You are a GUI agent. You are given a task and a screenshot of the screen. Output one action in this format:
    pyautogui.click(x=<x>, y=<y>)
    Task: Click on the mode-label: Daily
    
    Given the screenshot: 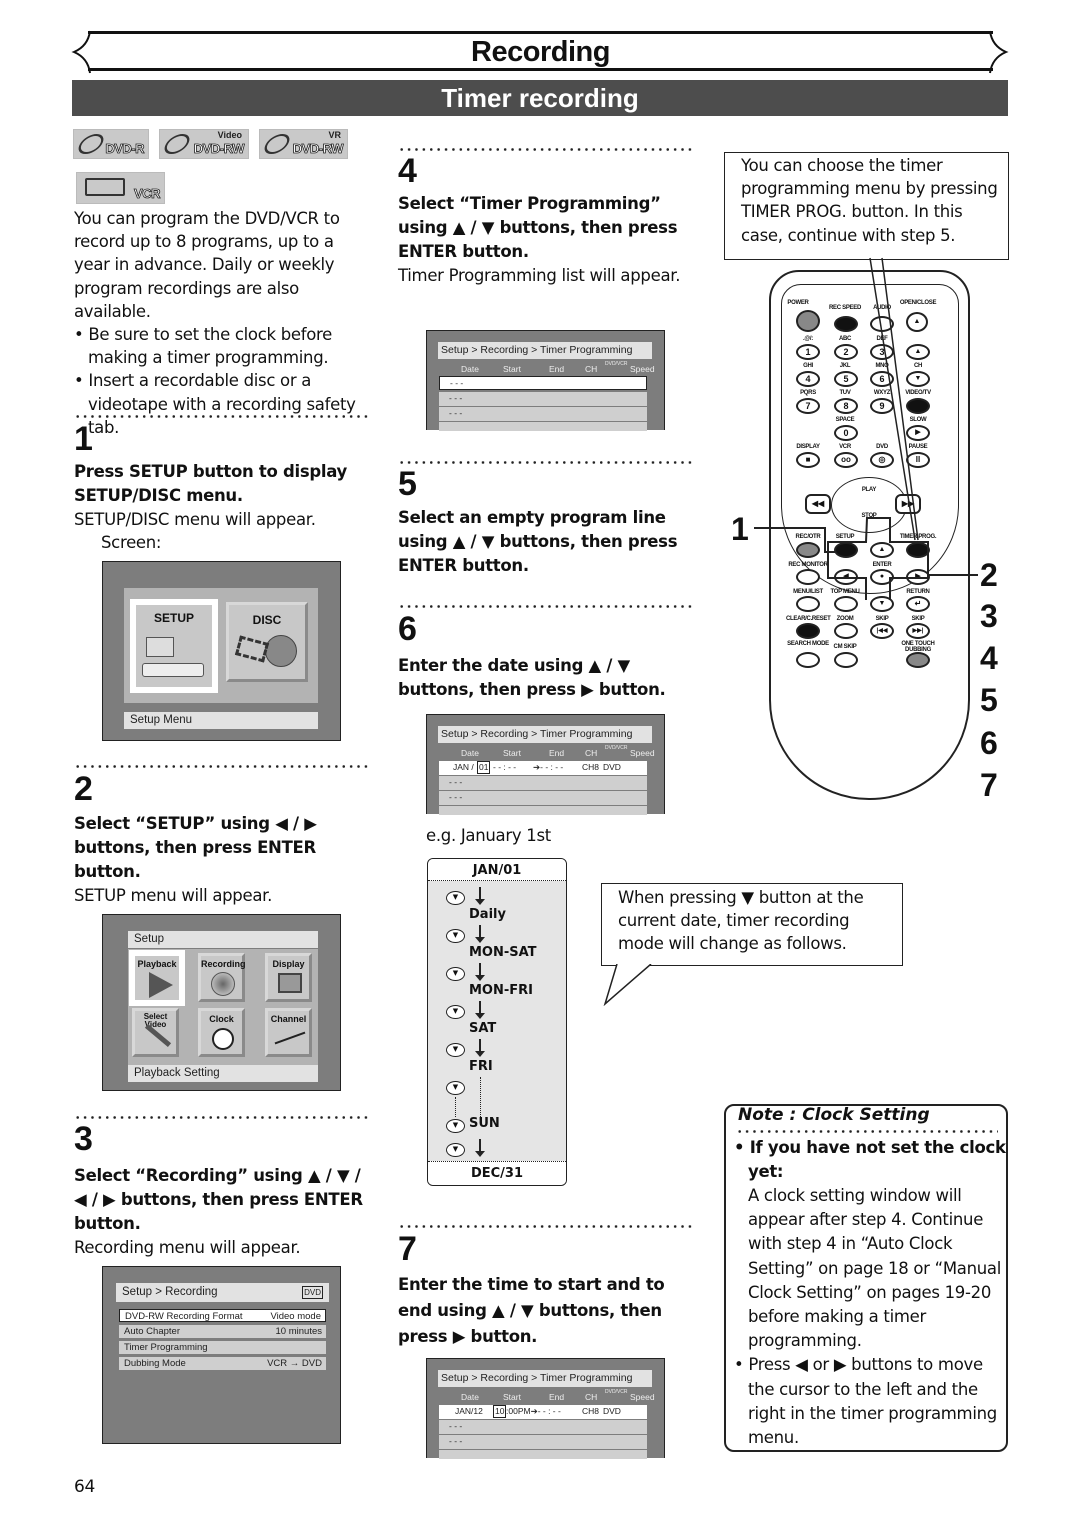 What is the action you would take?
    pyautogui.click(x=487, y=914)
    